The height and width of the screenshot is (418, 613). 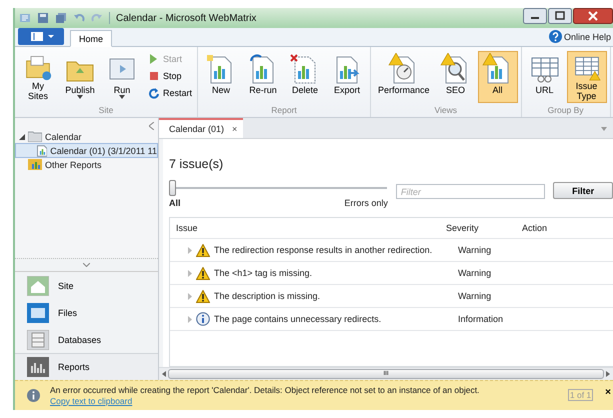 What do you see at coordinates (278, 188) in the screenshot?
I see `severity-slider` at bounding box center [278, 188].